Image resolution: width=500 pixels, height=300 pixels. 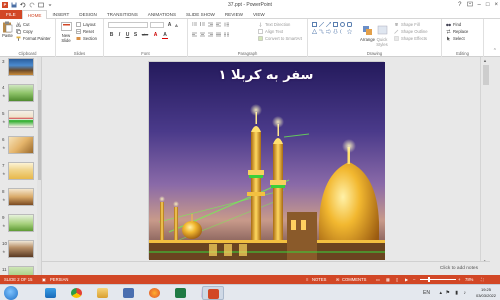 I want to click on bold-button: B, so click(x=111, y=35).